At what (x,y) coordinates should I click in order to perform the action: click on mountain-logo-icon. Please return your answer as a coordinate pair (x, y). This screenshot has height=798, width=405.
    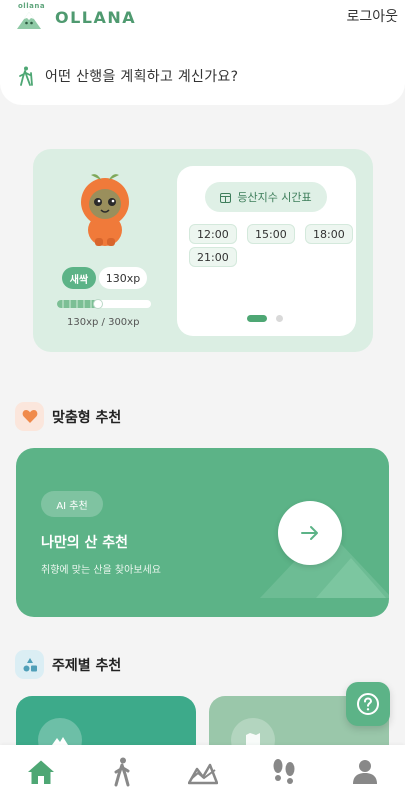
    Looking at the image, I should click on (29, 20).